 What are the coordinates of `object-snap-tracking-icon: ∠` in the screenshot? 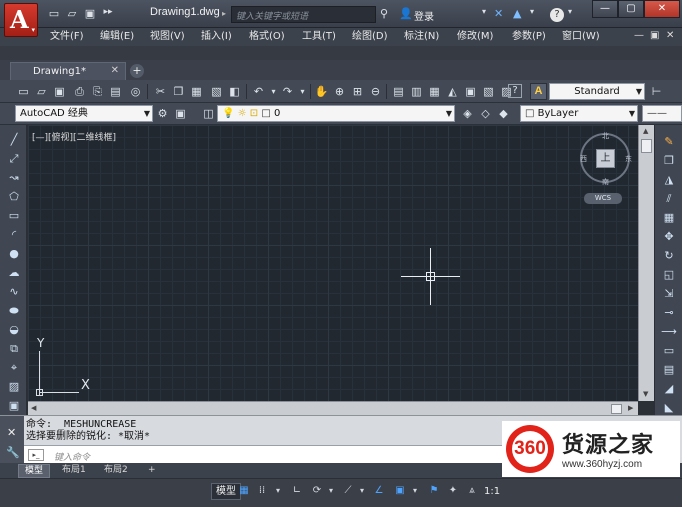 It's located at (379, 491).